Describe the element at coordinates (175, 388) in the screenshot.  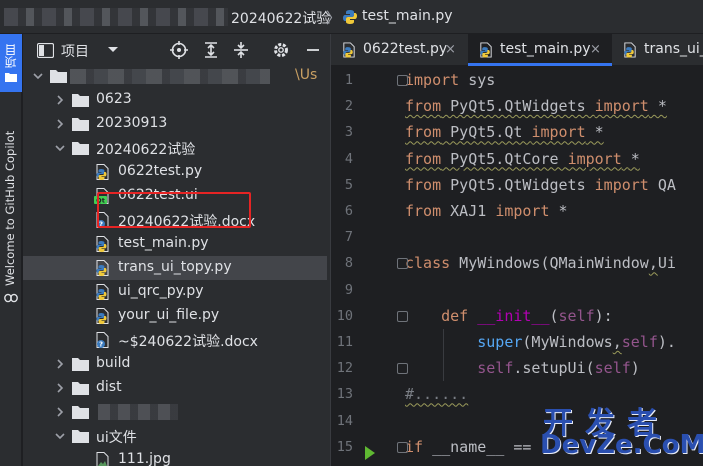
I see `tree-folder-row: dist` at that location.